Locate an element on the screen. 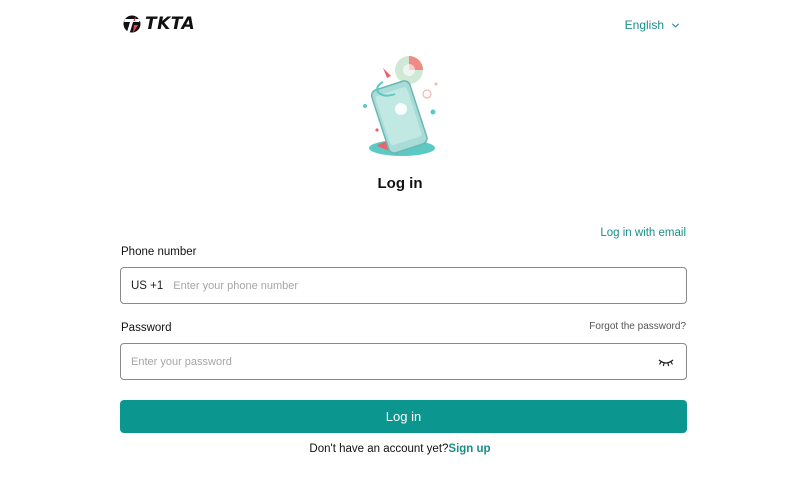  phone-field: US +1 is located at coordinates (403, 285).